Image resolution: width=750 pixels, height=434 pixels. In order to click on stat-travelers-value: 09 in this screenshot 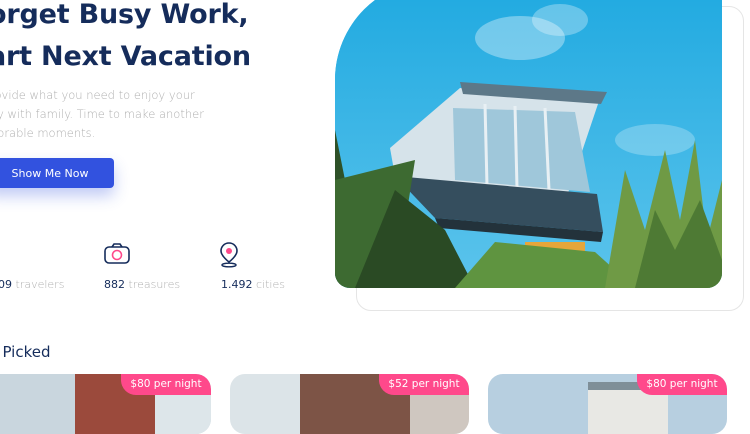, I will do `click(6, 284)`.